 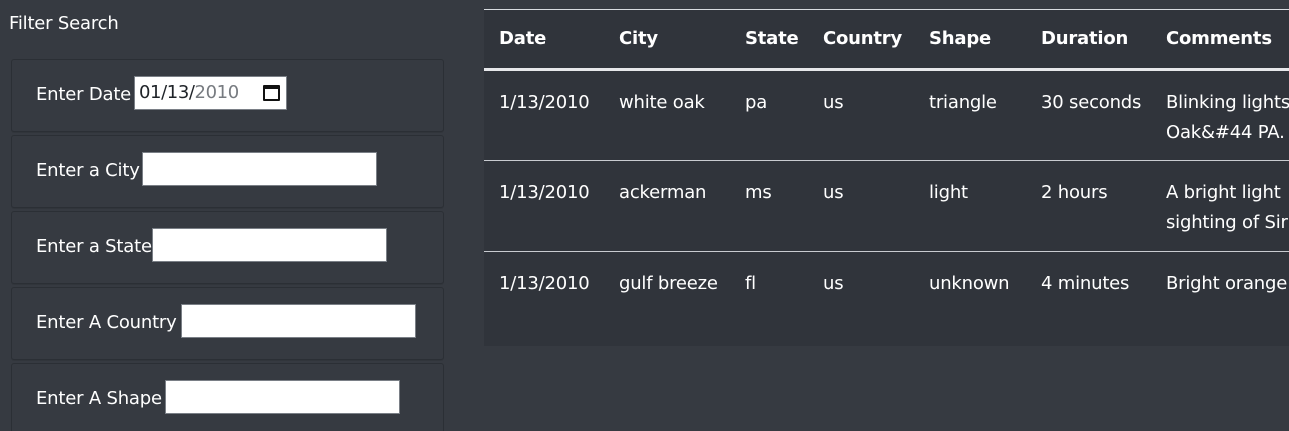 I want to click on country-filter-card: Enter A Country, so click(x=227, y=323).